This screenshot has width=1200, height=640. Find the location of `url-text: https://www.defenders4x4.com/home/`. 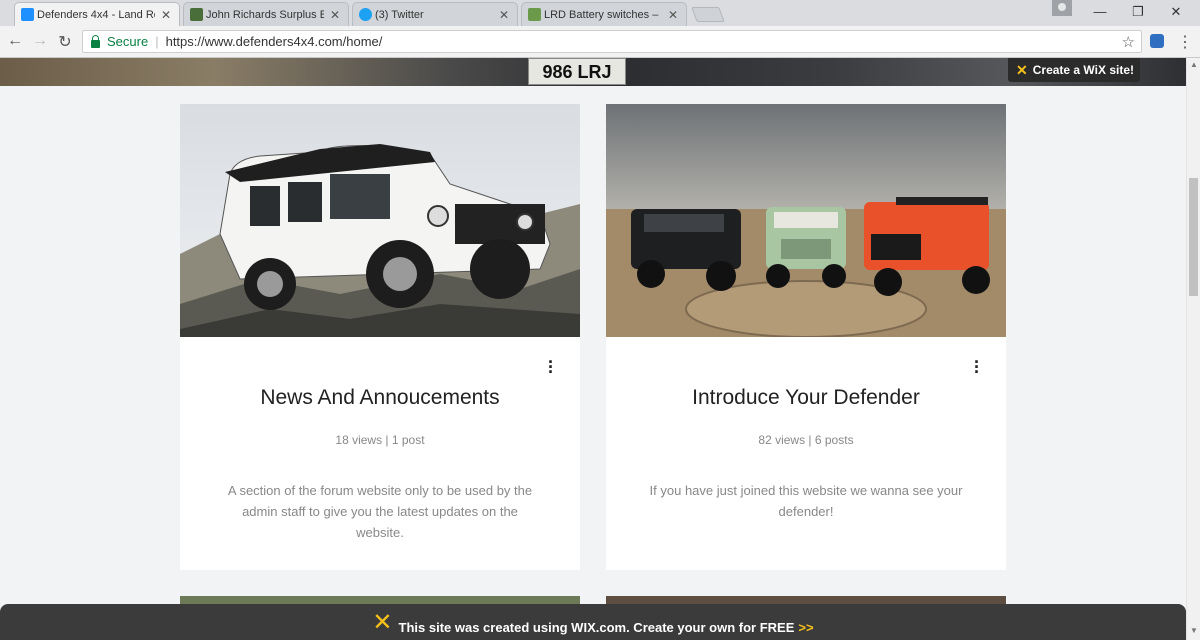

url-text: https://www.defenders4x4.com/home/ is located at coordinates (274, 41).